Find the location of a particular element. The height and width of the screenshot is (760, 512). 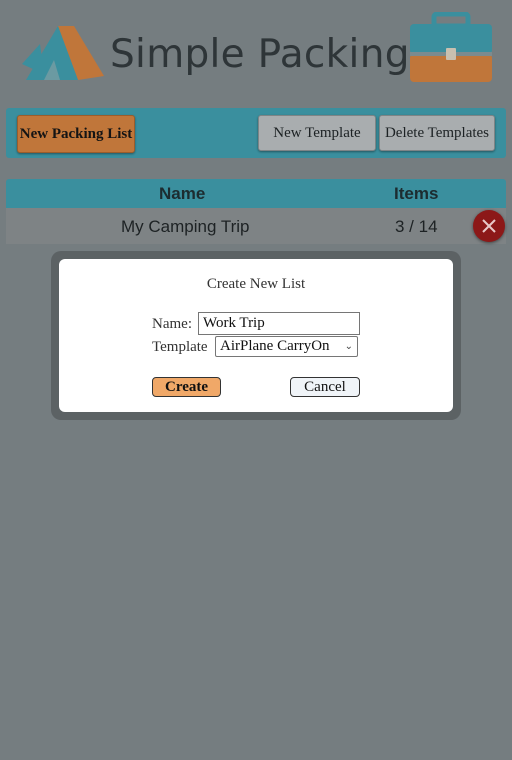

cancel-button: Cancel is located at coordinates (325, 387).